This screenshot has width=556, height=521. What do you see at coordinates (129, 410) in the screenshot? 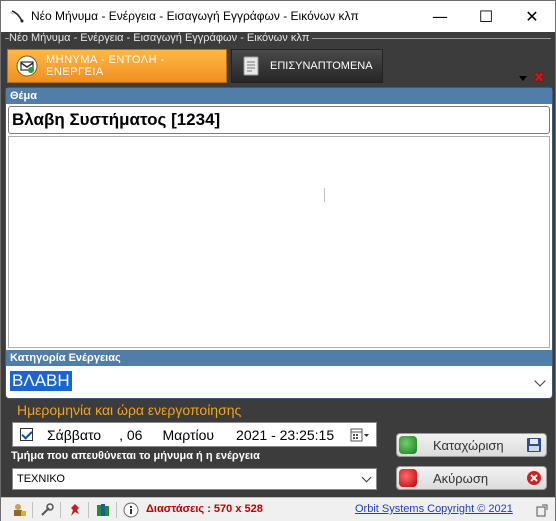
I see `activation-label: Ημερομηνία και ώρα ενεργοποίησης` at bounding box center [129, 410].